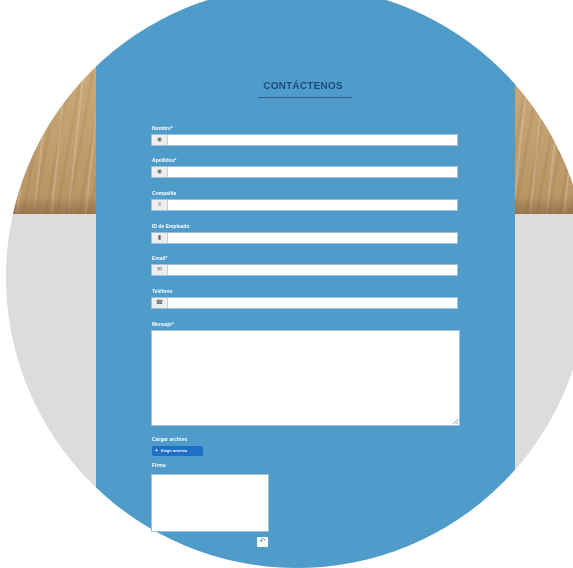 This screenshot has width=573, height=568. What do you see at coordinates (164, 161) in the screenshot?
I see `last-name-label: Apellidos*` at bounding box center [164, 161].